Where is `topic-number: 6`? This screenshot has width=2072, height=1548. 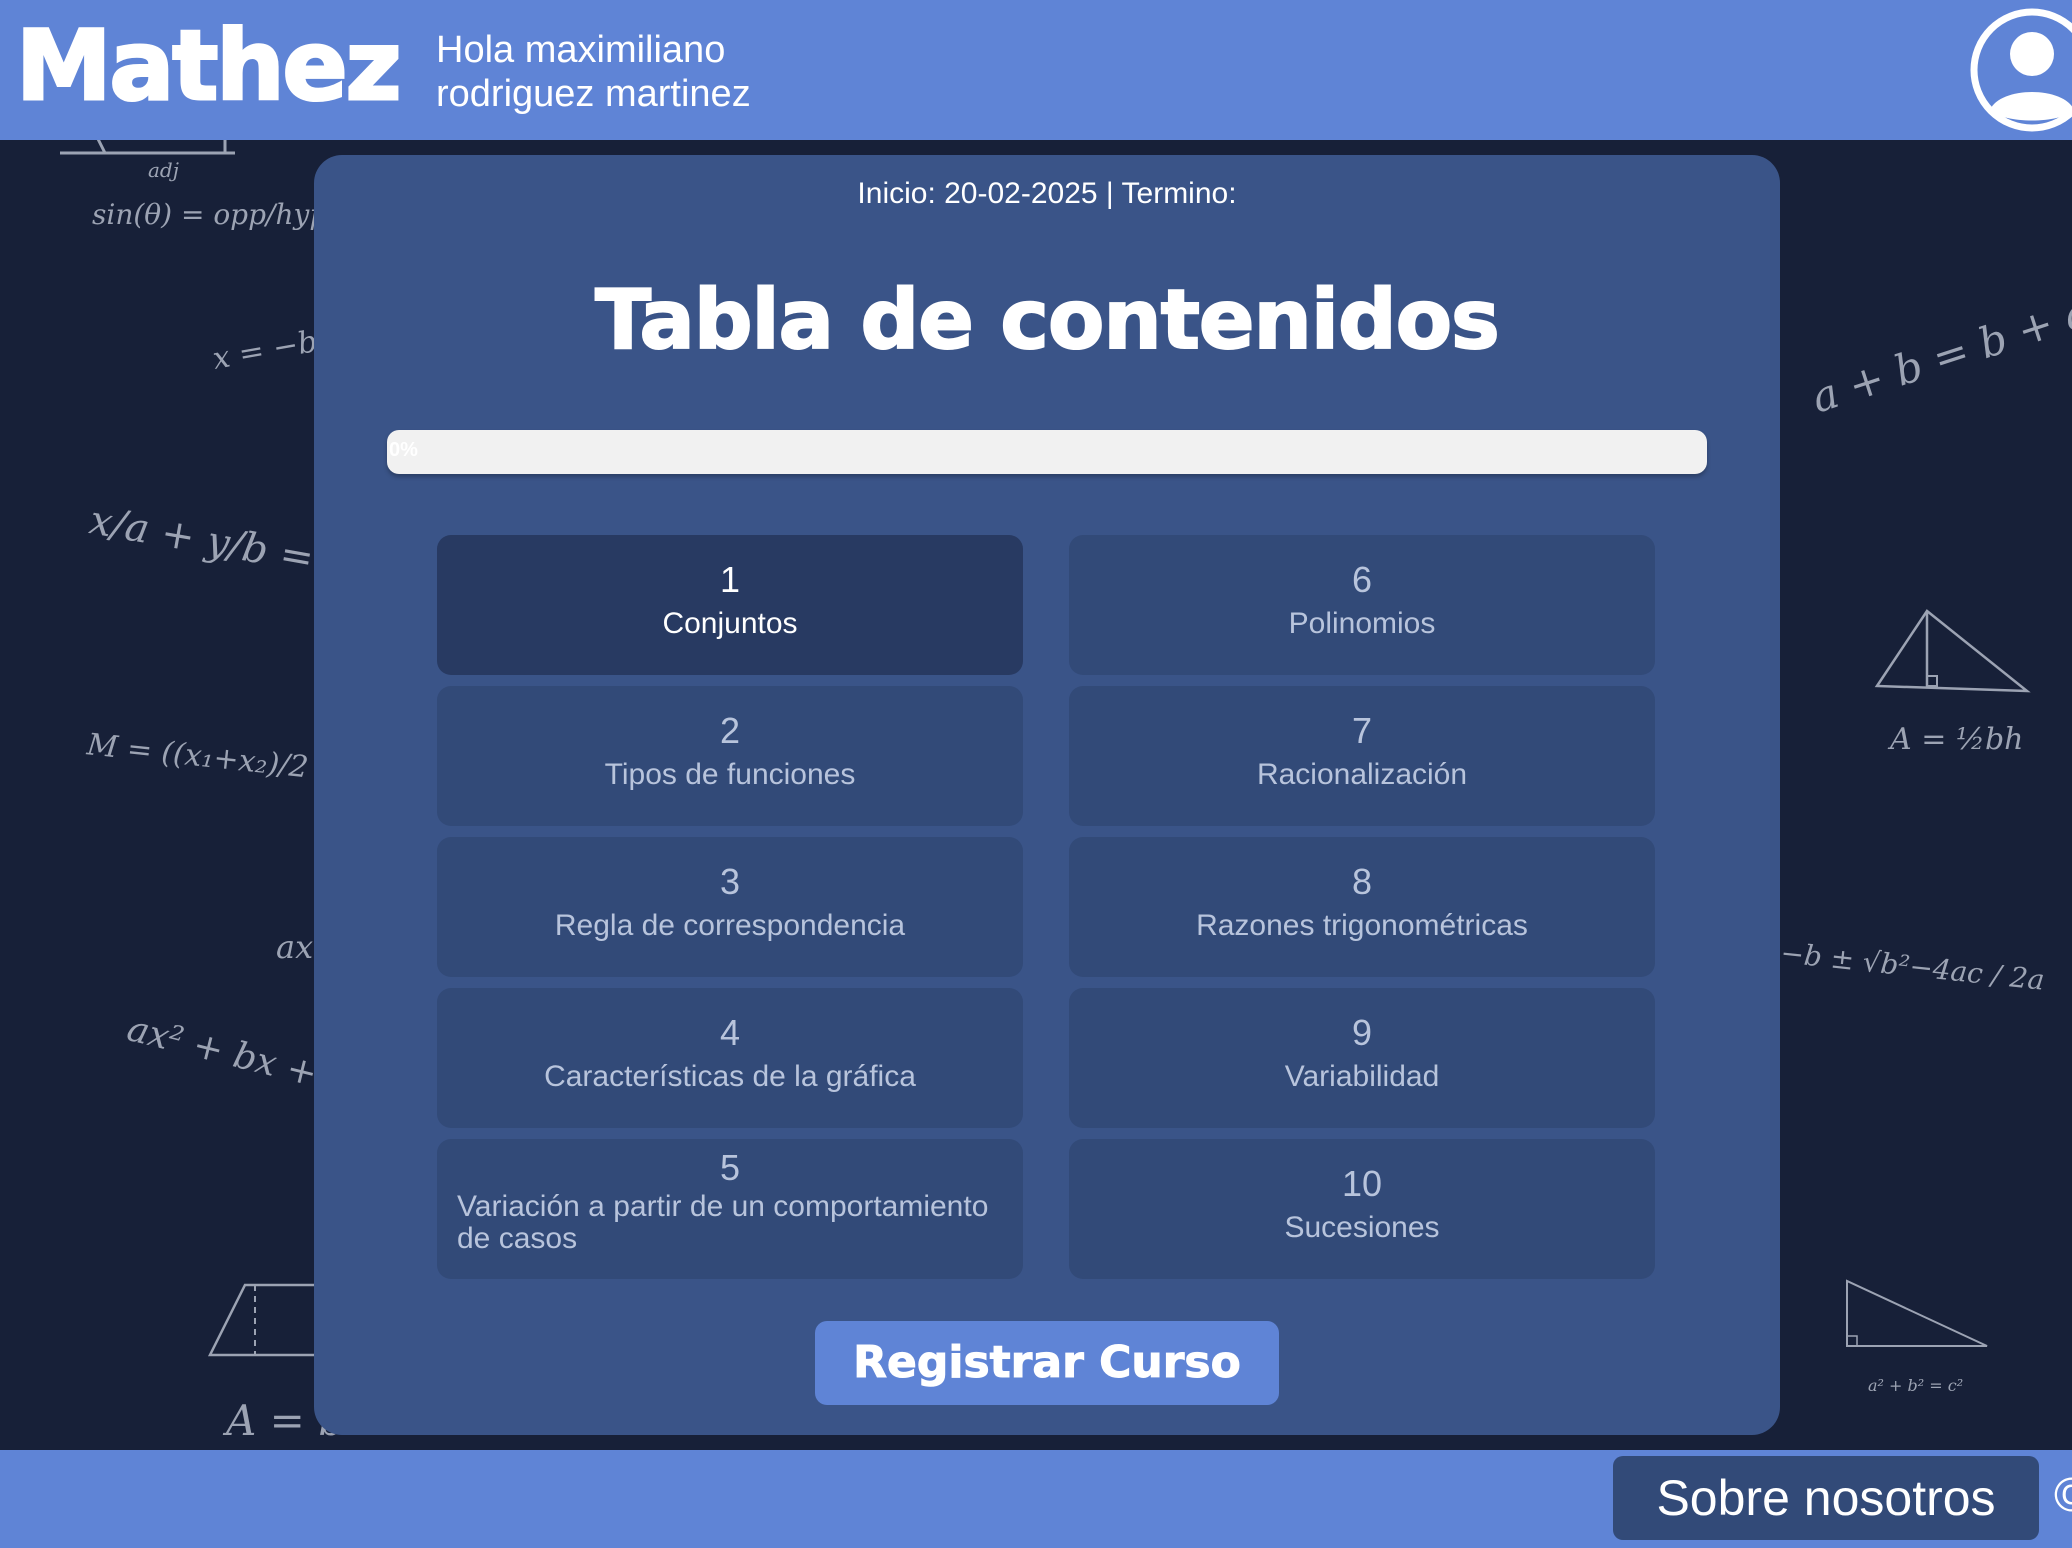
topic-number: 6 is located at coordinates (1362, 579).